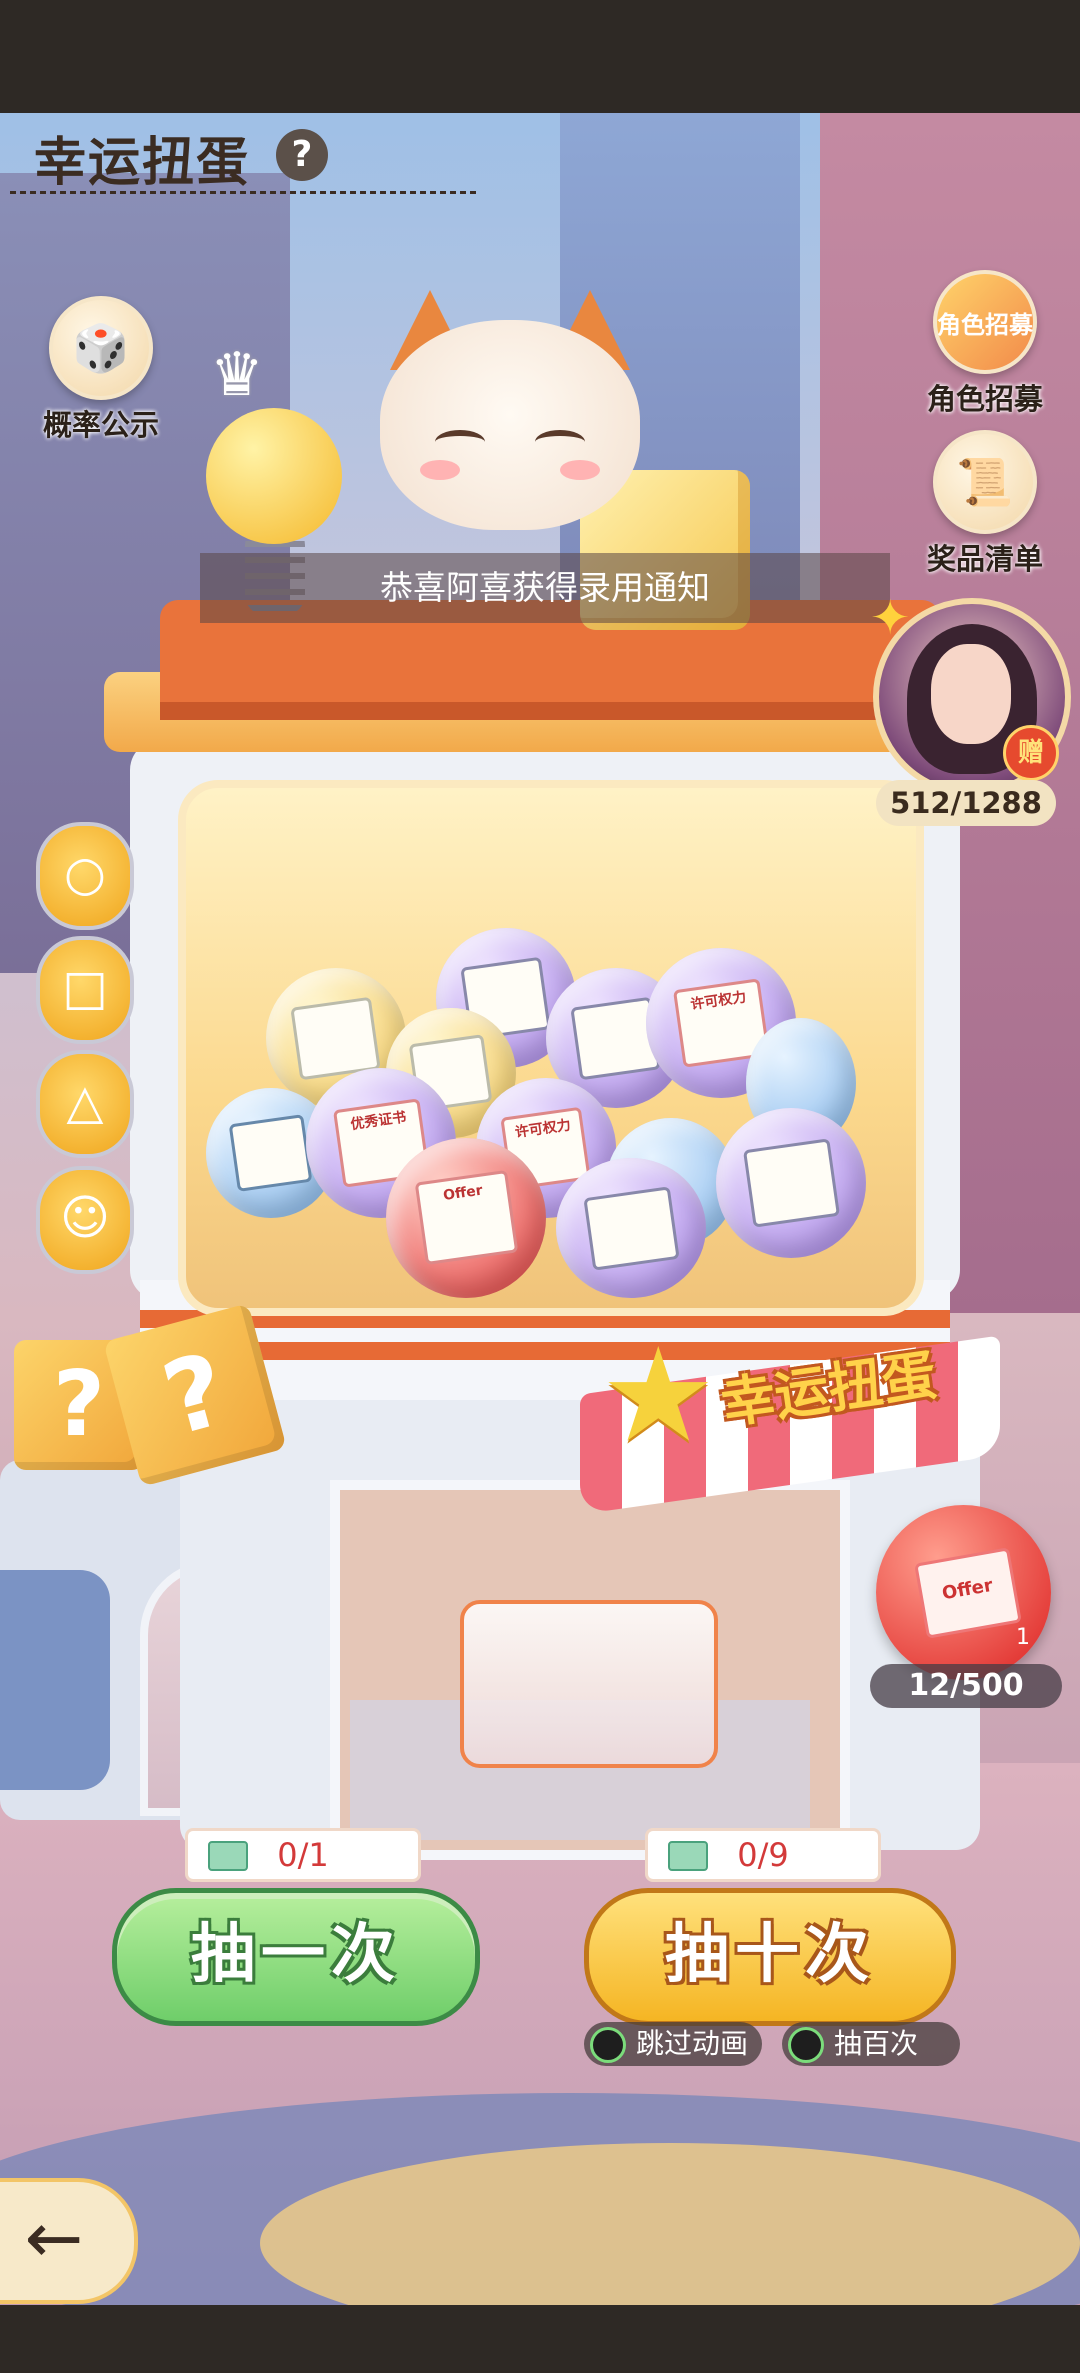 The image size is (1080, 2373). What do you see at coordinates (876, 2043) in the screenshot?
I see `draw-hundred-label: 抽百次` at bounding box center [876, 2043].